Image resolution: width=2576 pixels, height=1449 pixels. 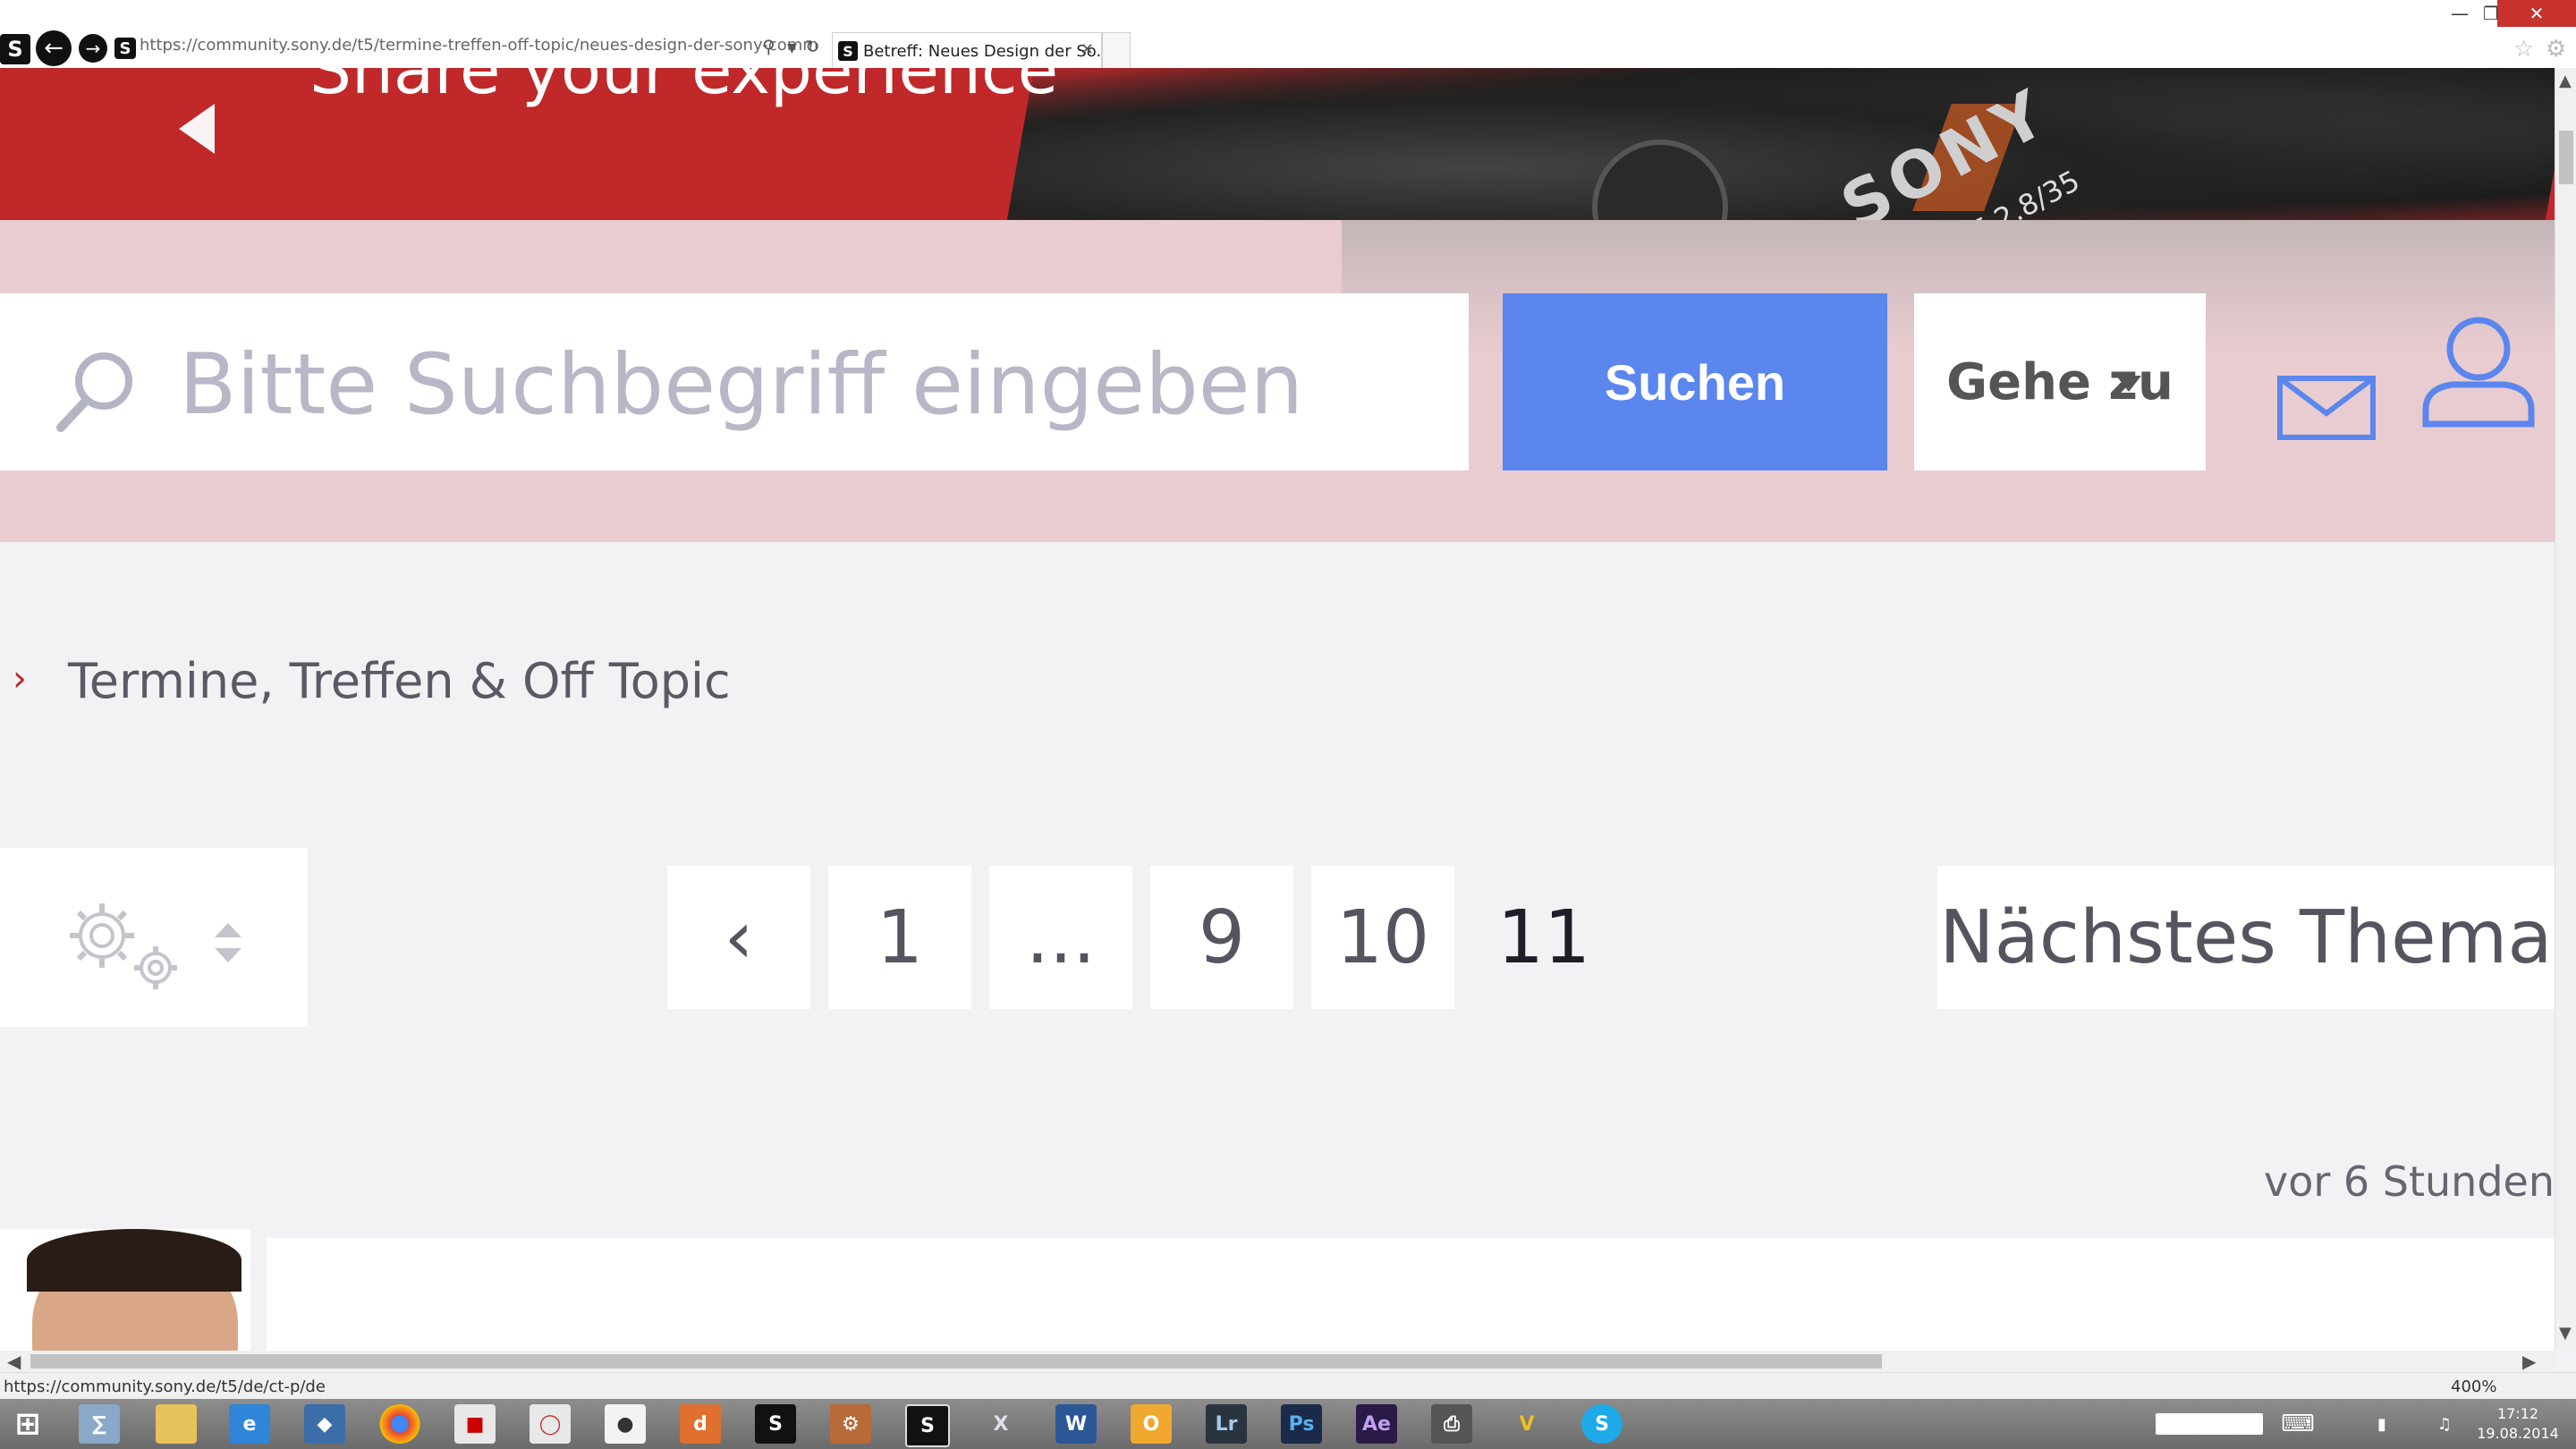 I want to click on avatar, so click(x=125, y=1290).